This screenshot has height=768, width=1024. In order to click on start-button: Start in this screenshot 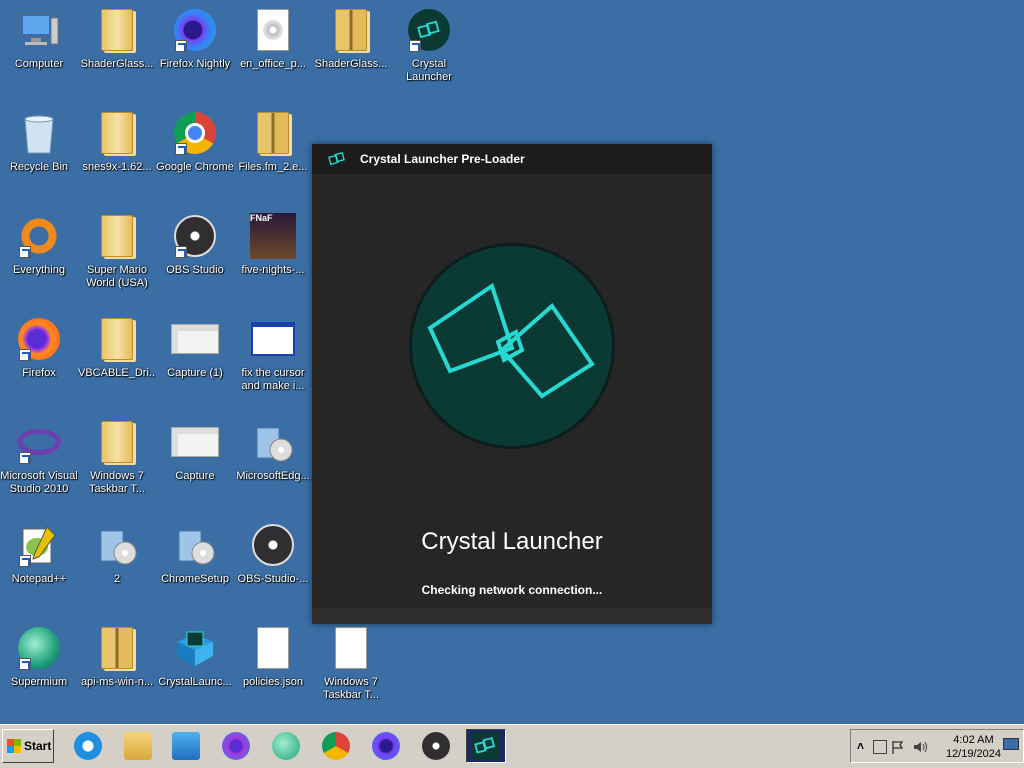, I will do `click(28, 746)`.